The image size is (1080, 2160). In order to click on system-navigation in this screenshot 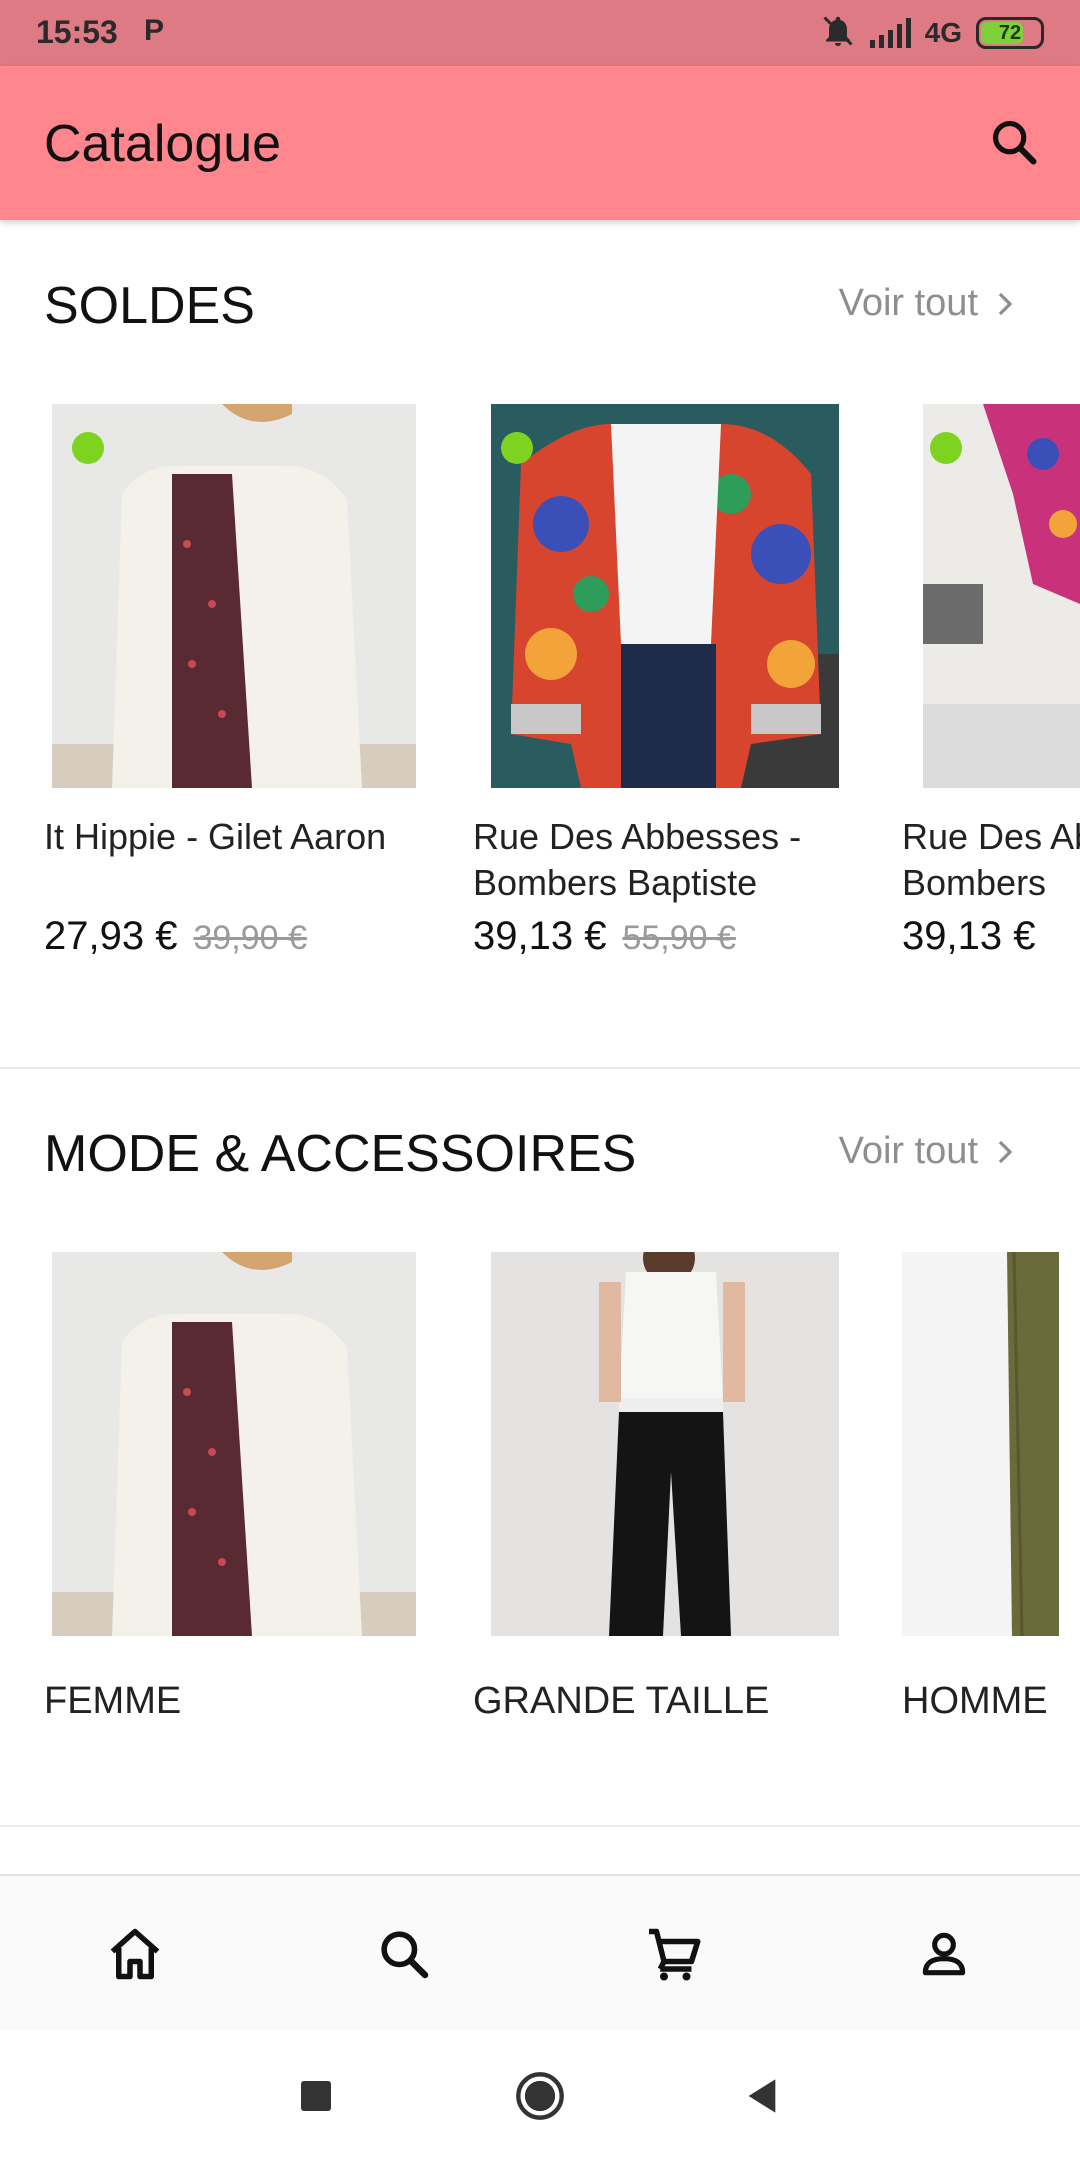, I will do `click(540, 2095)`.